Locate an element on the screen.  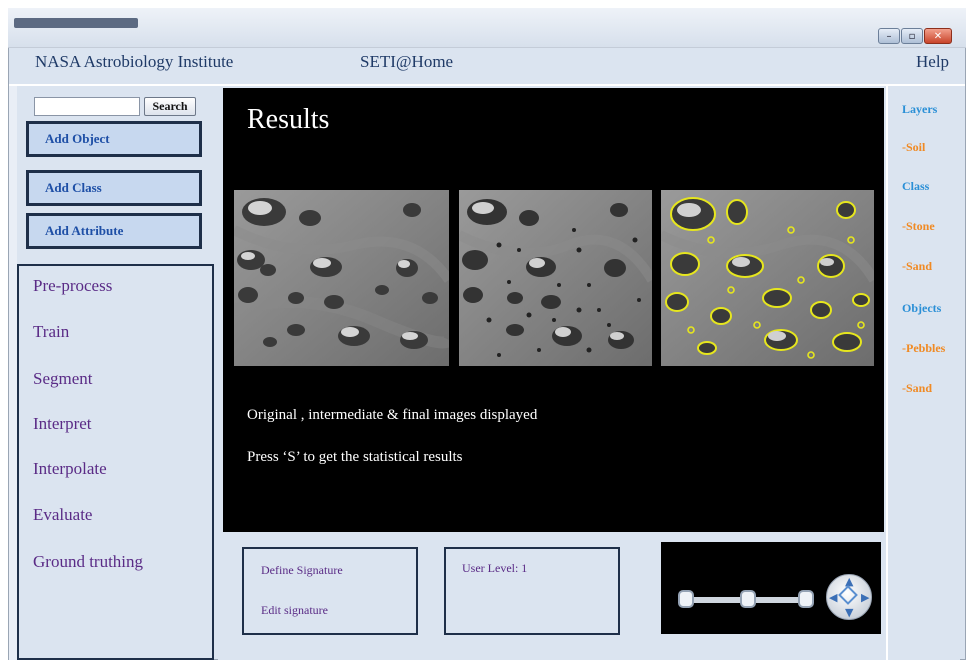
final-segmented-image is located at coordinates (767, 278).